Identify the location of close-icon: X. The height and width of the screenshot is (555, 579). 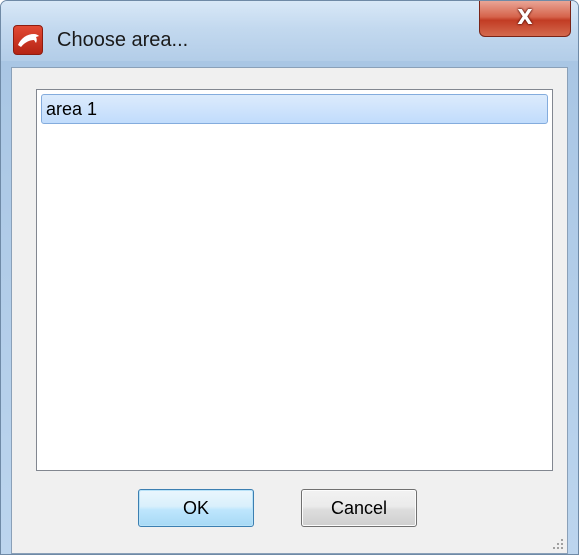
(525, 17).